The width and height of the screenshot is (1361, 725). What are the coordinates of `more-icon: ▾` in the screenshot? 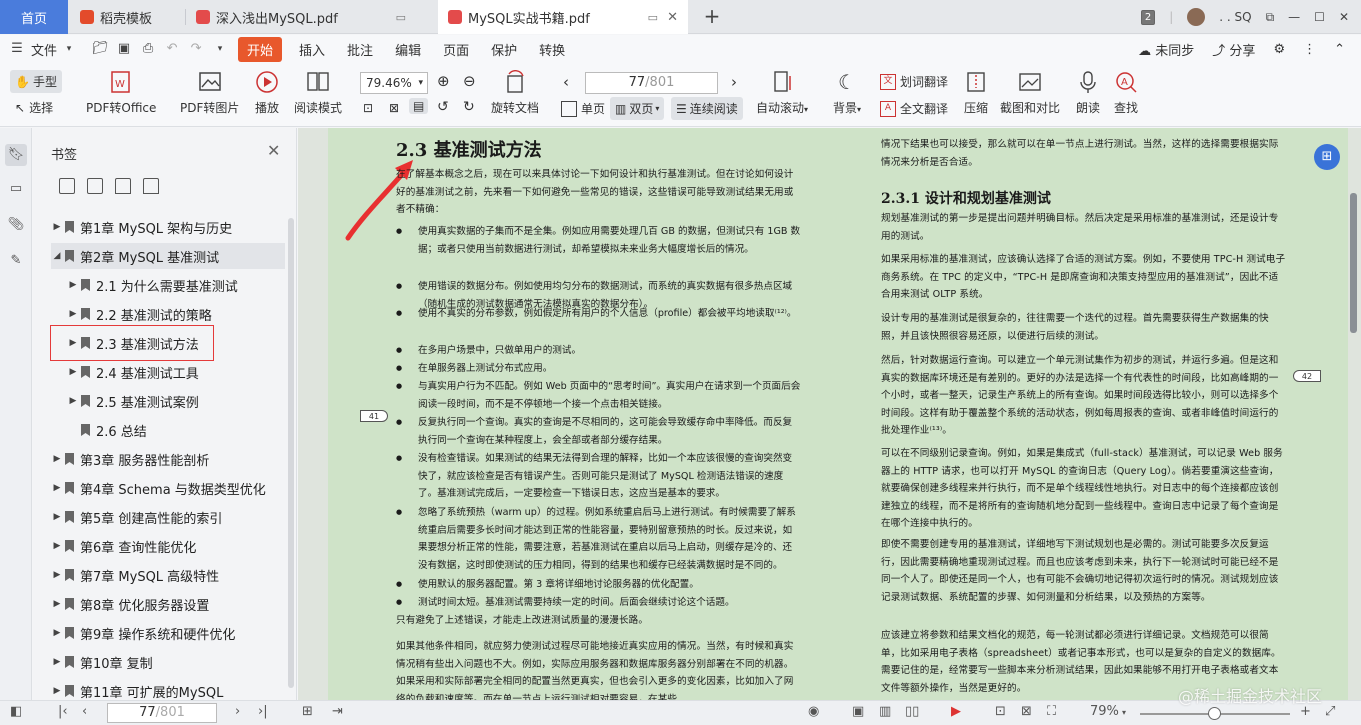 It's located at (220, 49).